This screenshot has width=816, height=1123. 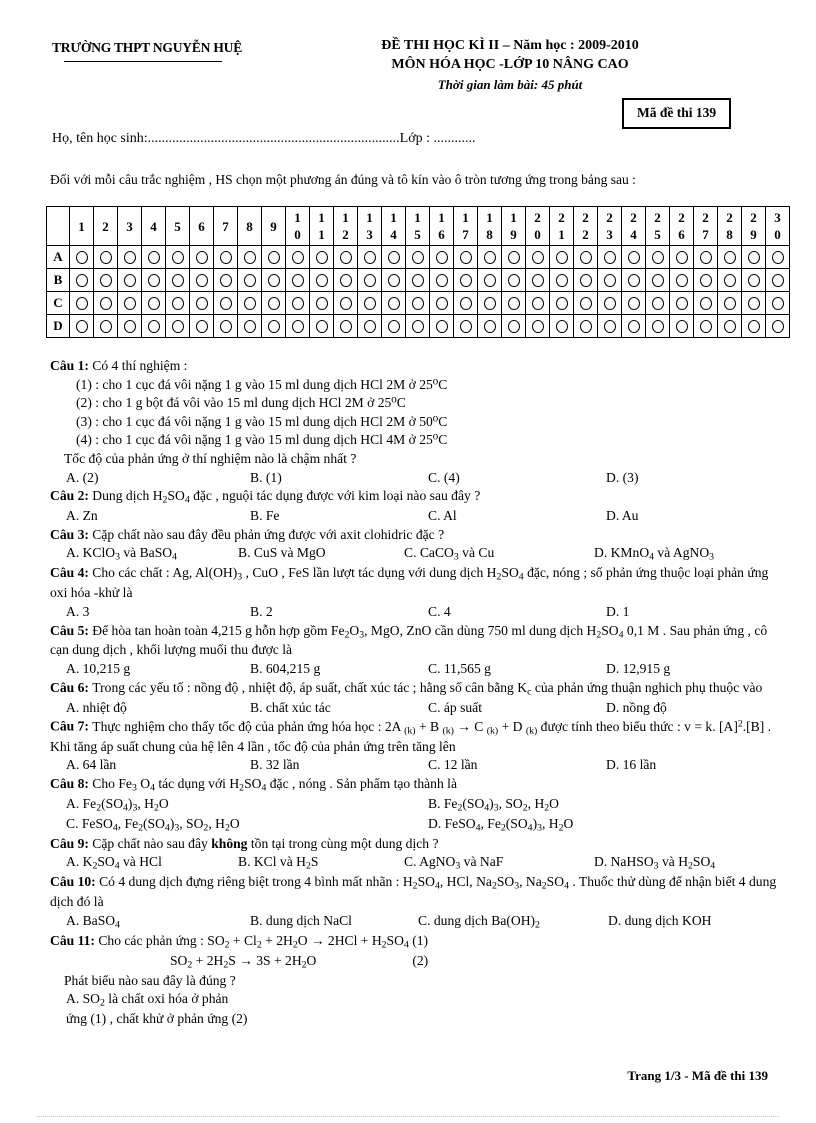 What do you see at coordinates (605, 805) in the screenshot?
I see `option-item: B. Fe2(SO4)3, SO2, H2O` at bounding box center [605, 805].